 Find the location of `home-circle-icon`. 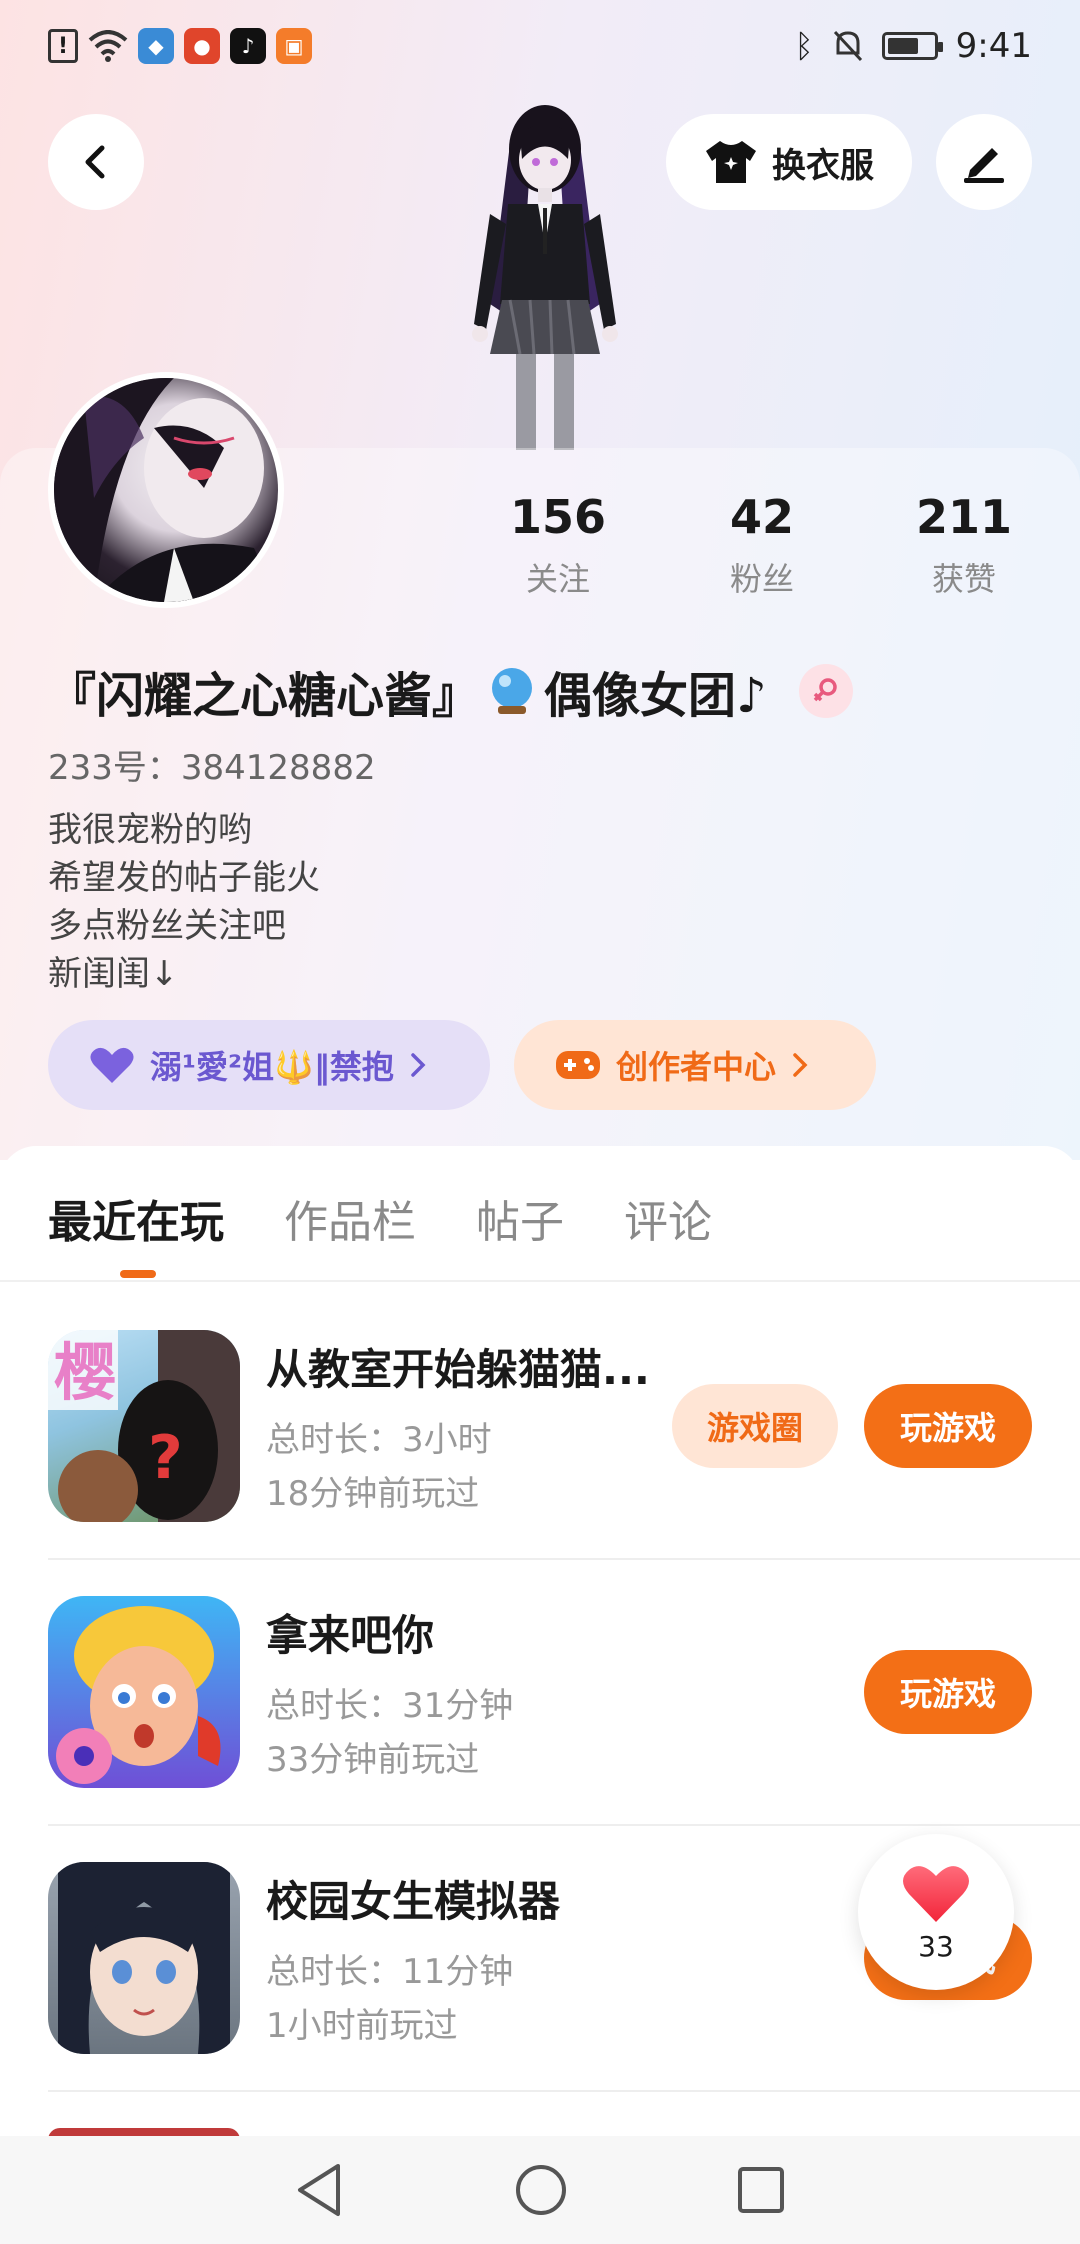

home-circle-icon is located at coordinates (541, 2190).